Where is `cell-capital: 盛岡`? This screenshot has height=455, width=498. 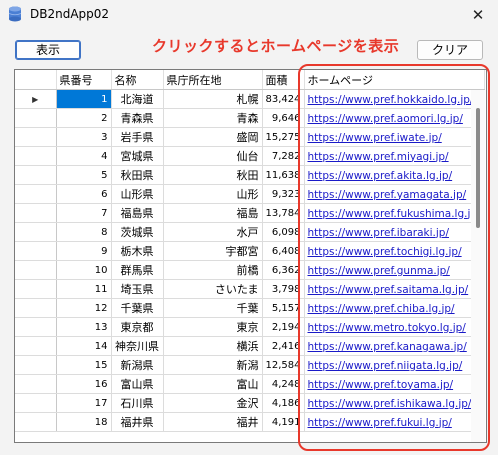 cell-capital: 盛岡 is located at coordinates (213, 137).